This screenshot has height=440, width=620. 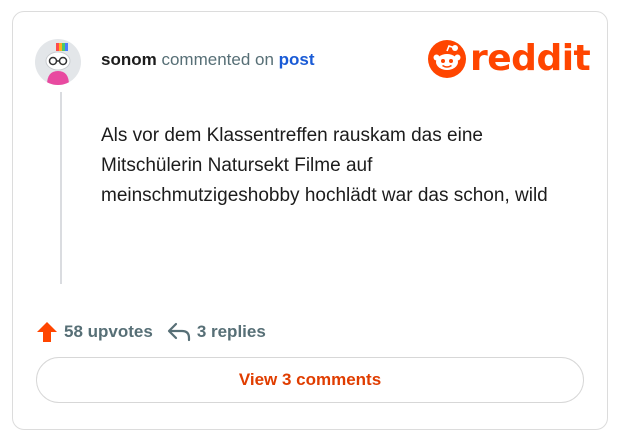 I want to click on user-avatar, so click(x=58, y=62).